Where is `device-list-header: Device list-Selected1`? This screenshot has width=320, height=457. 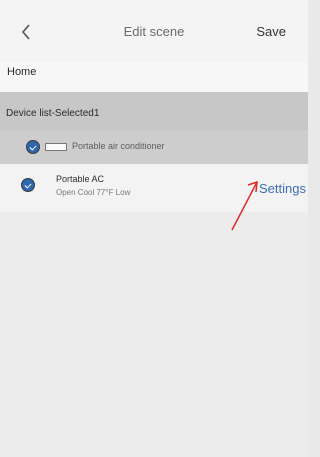 device-list-header: Device list-Selected1 is located at coordinates (154, 111).